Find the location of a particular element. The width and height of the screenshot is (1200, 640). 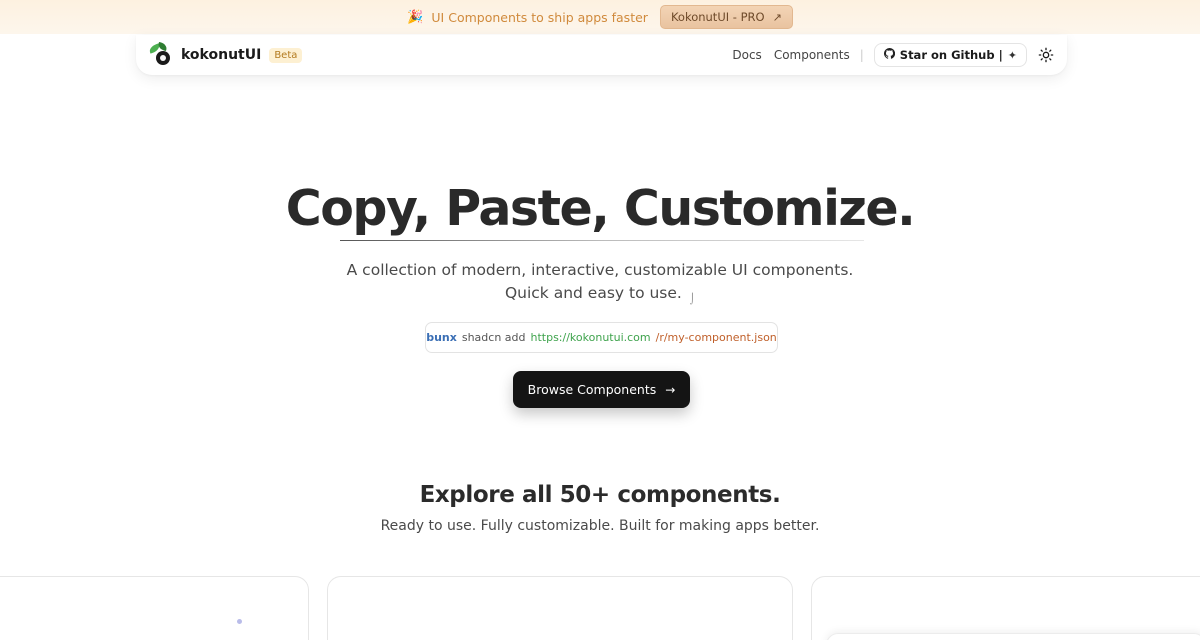

card-inner-panel is located at coordinates (1013, 636).